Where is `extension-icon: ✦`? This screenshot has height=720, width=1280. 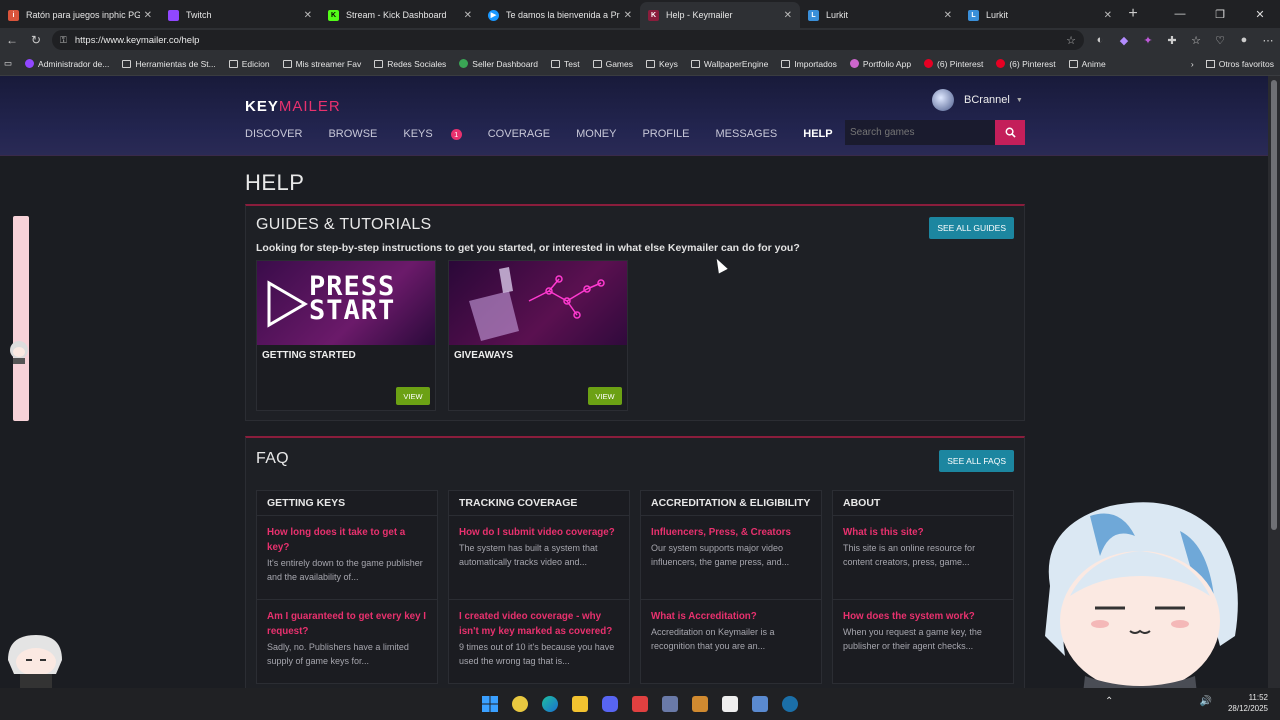
extension-icon: ✦ is located at coordinates (1148, 40).